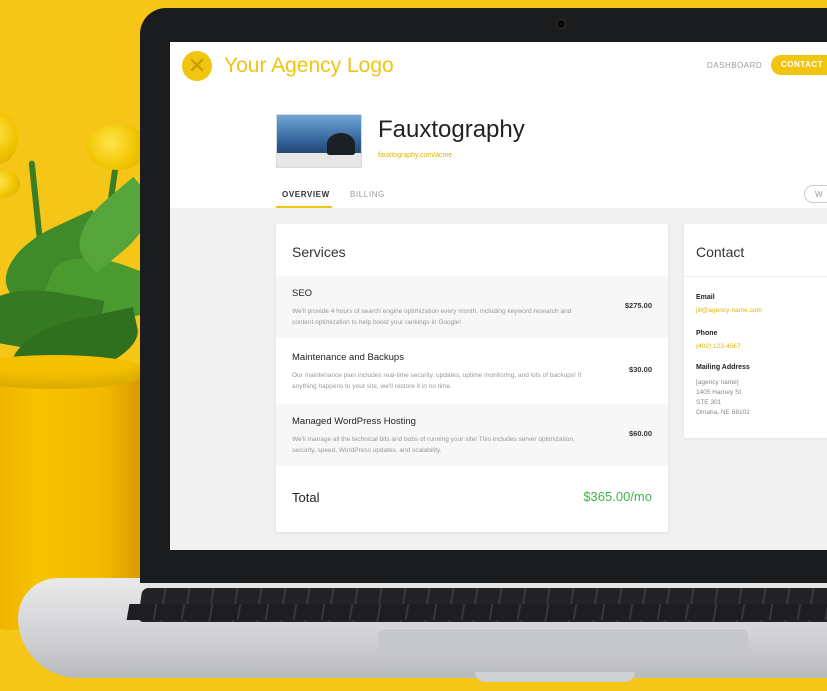  Describe the element at coordinates (723, 367) in the screenshot. I see `mailing-address-label: Mailing Address` at that location.